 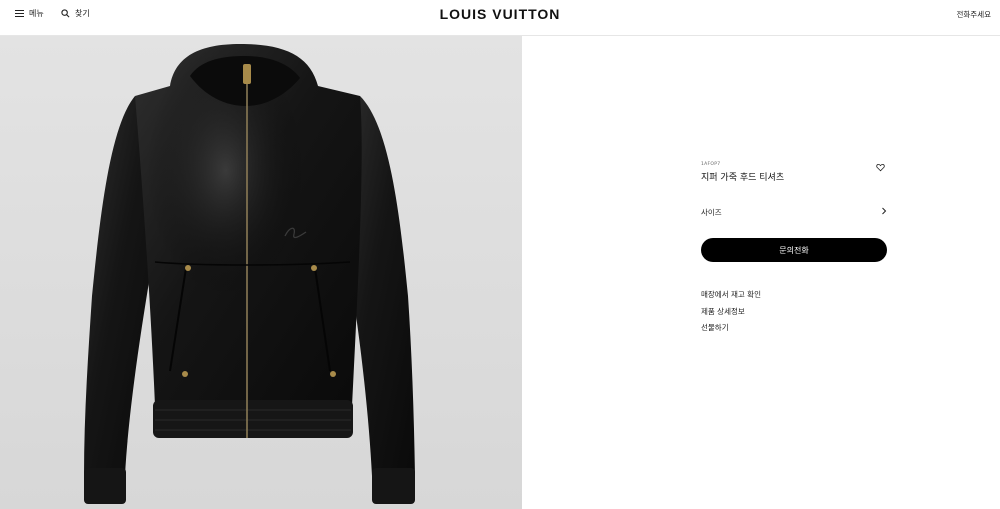 I want to click on size-selector: 사이즈, so click(x=794, y=212).